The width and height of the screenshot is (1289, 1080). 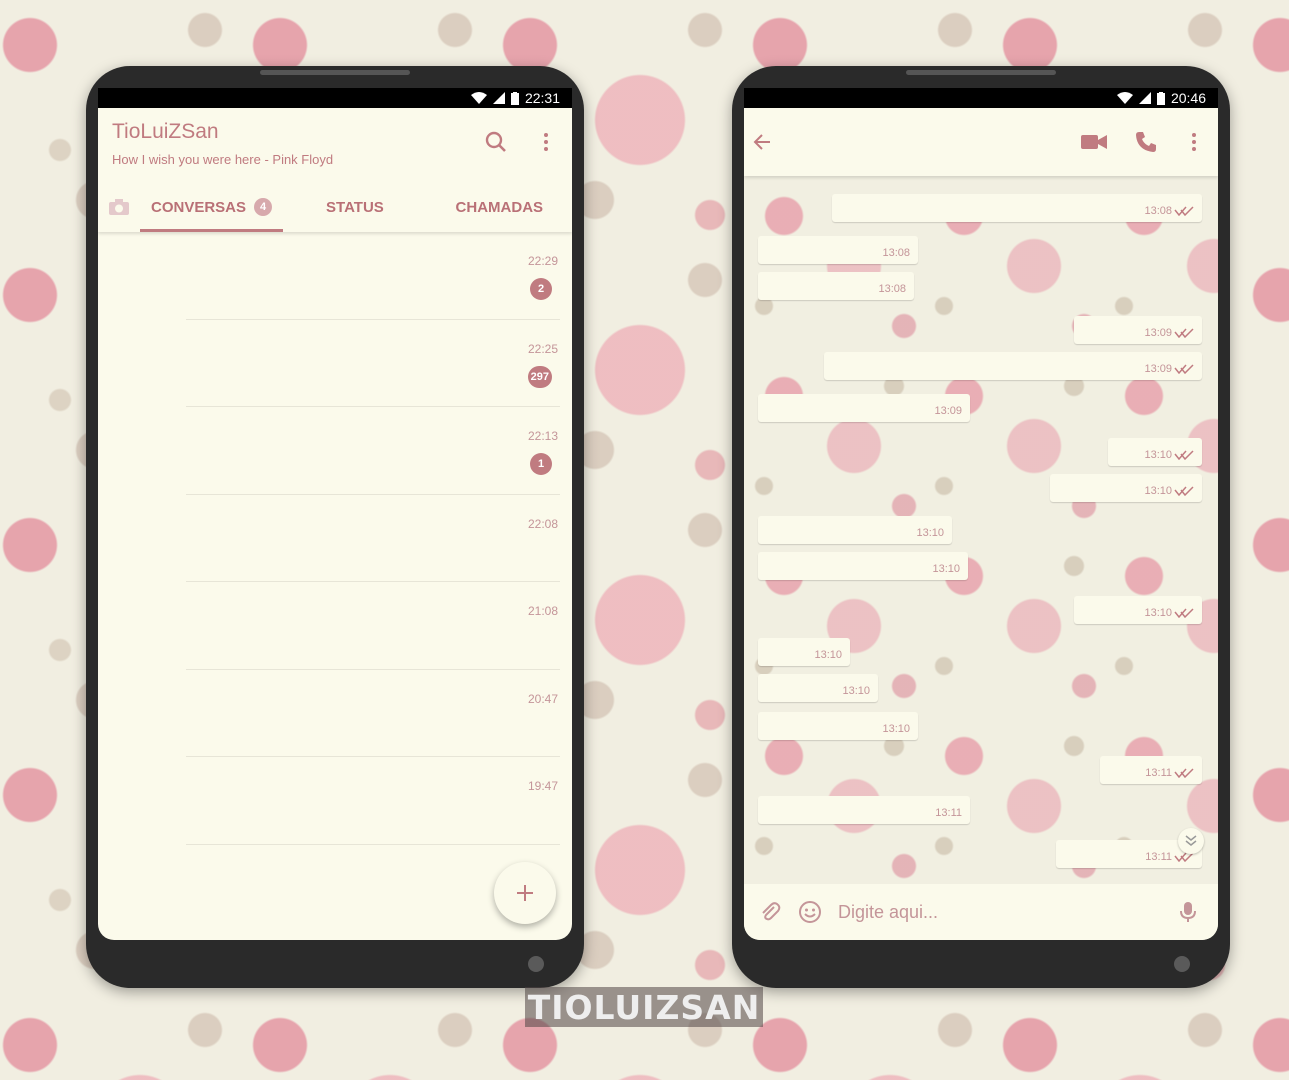 I want to click on message-time: 13:11, so click(x=948, y=813).